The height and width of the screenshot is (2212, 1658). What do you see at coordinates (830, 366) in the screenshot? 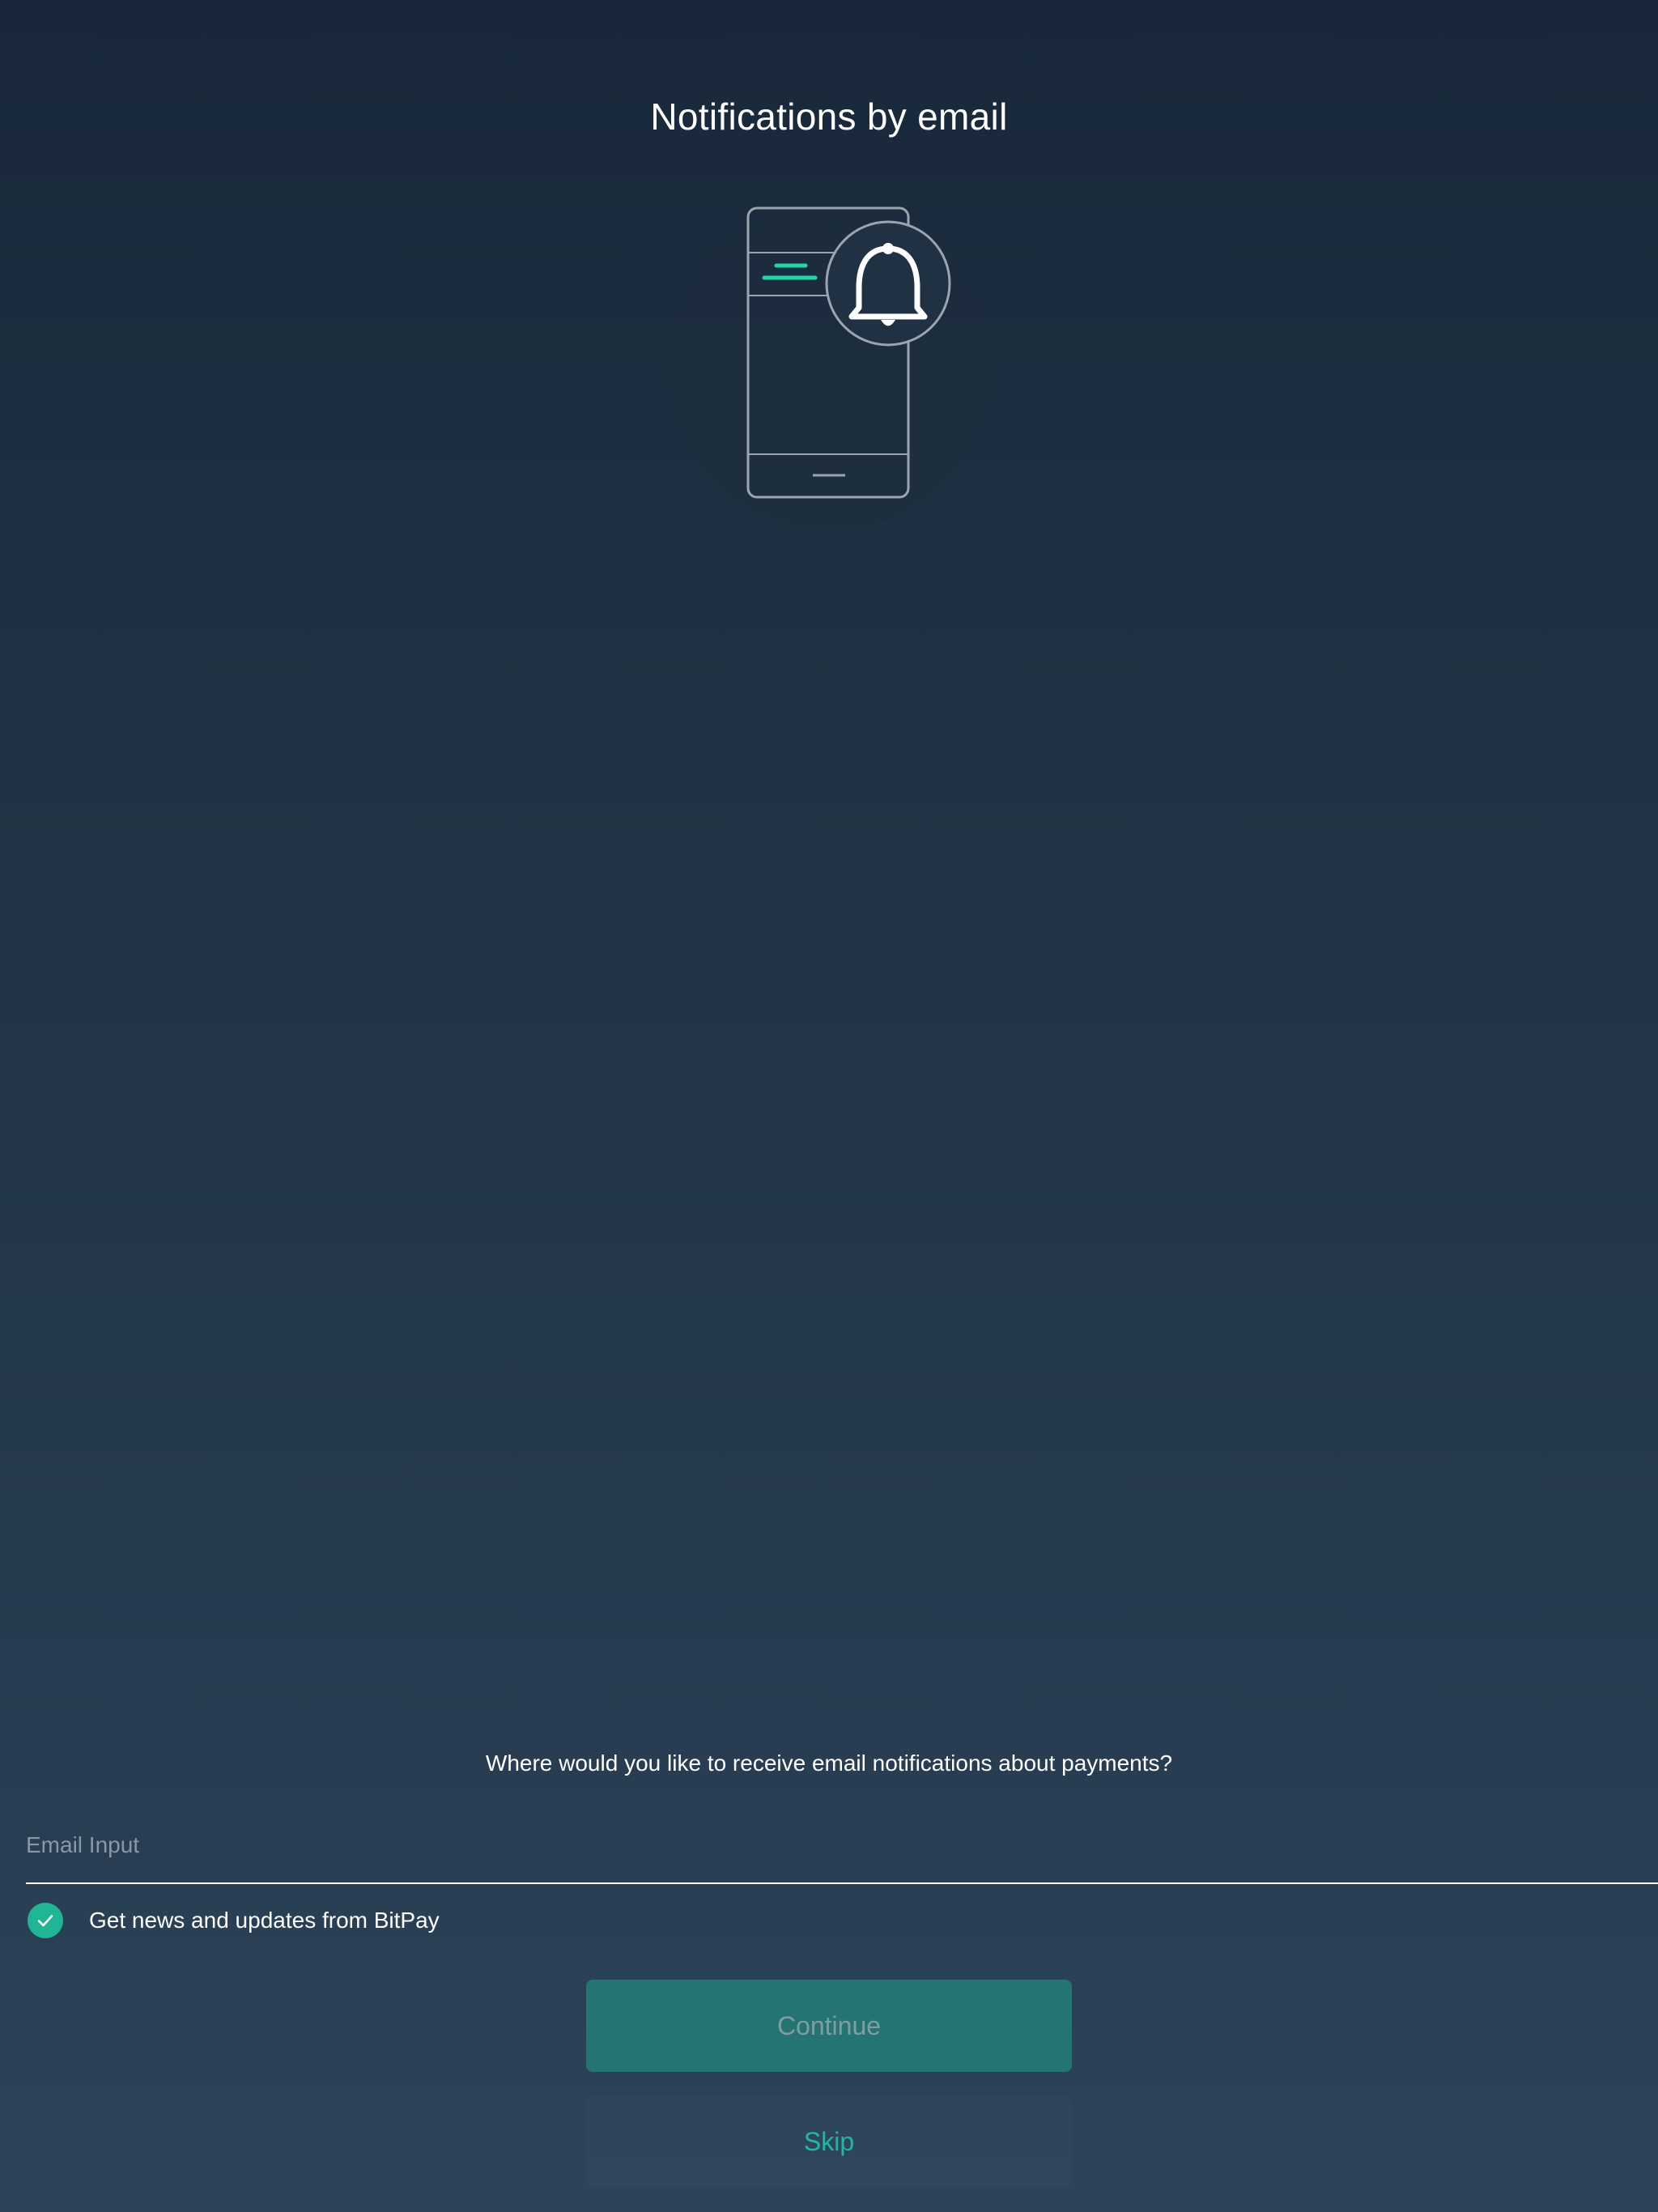
I see `phone-notification-illustration` at bounding box center [830, 366].